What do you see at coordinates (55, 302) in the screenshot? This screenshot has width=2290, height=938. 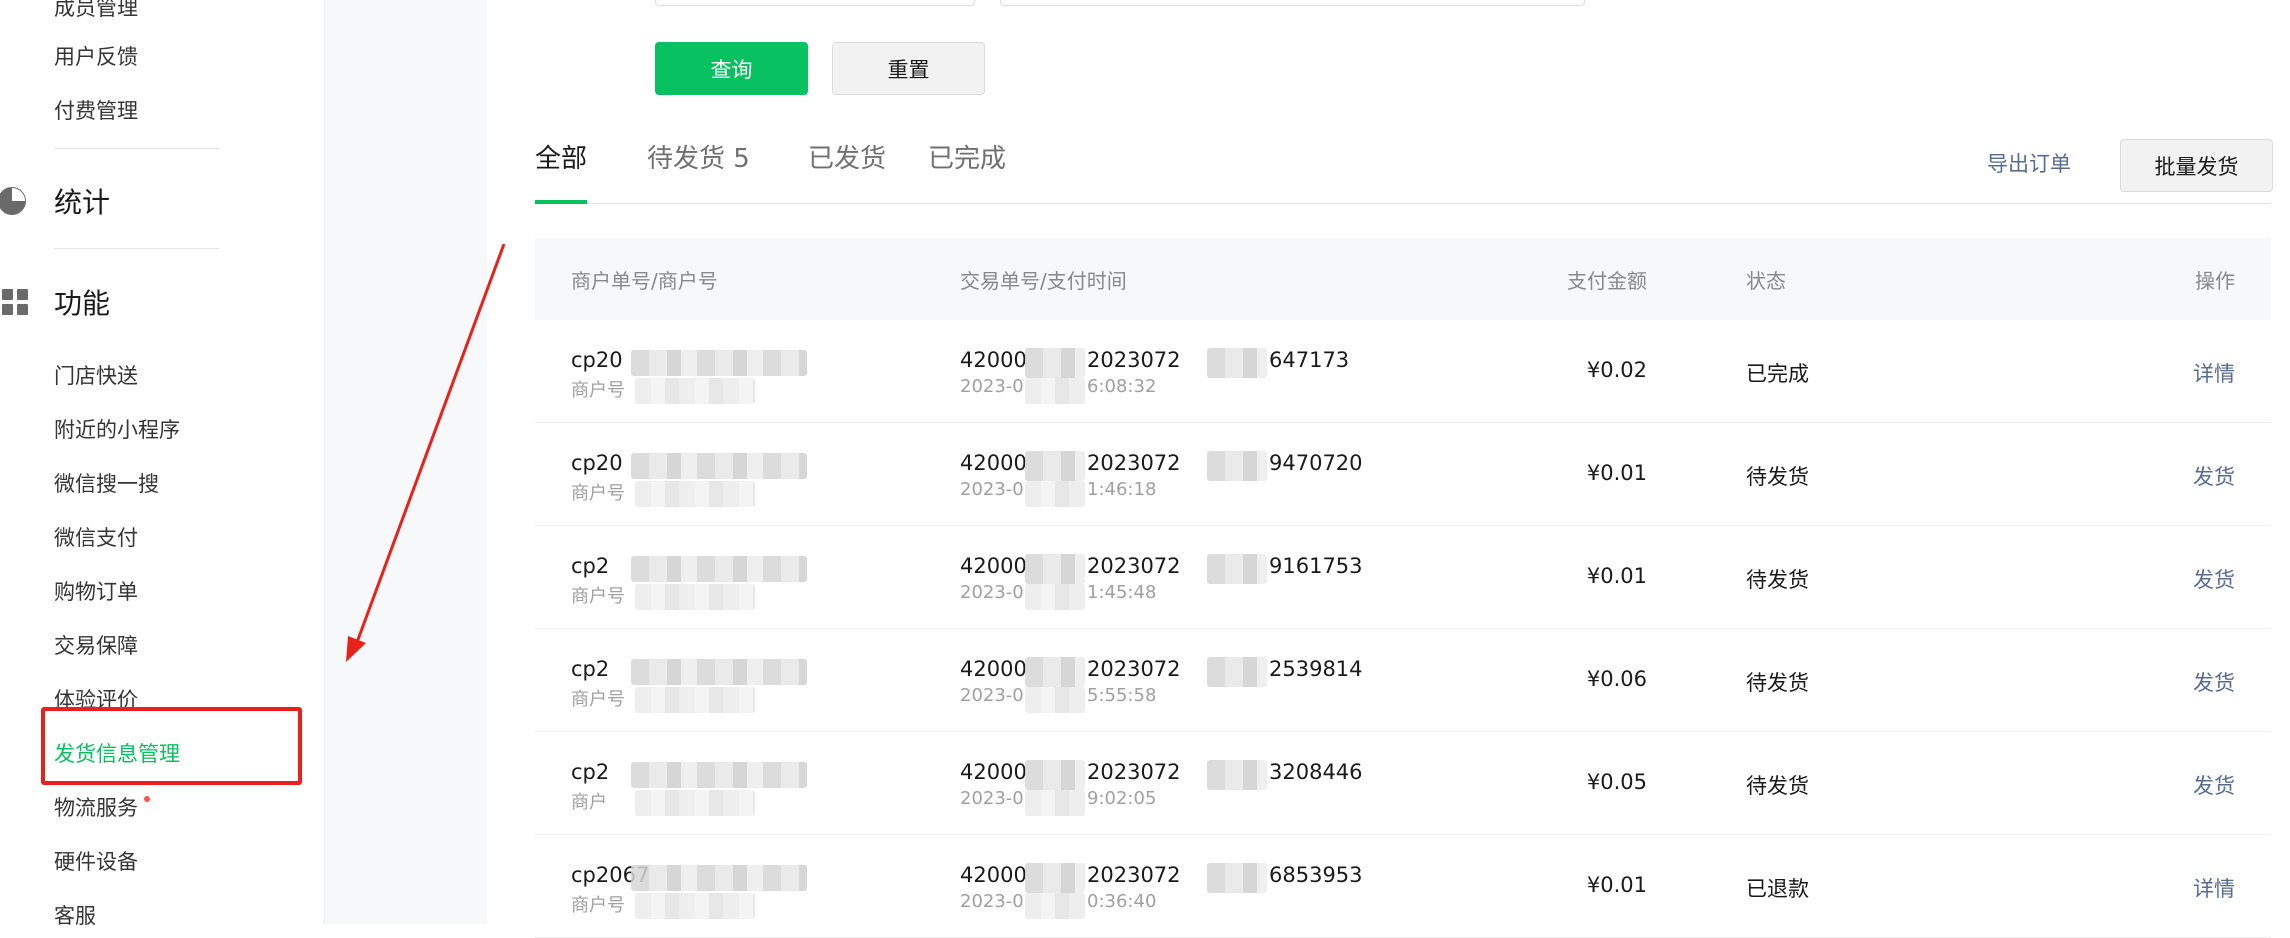 I see `sidebar-section-functions: 功能` at bounding box center [55, 302].